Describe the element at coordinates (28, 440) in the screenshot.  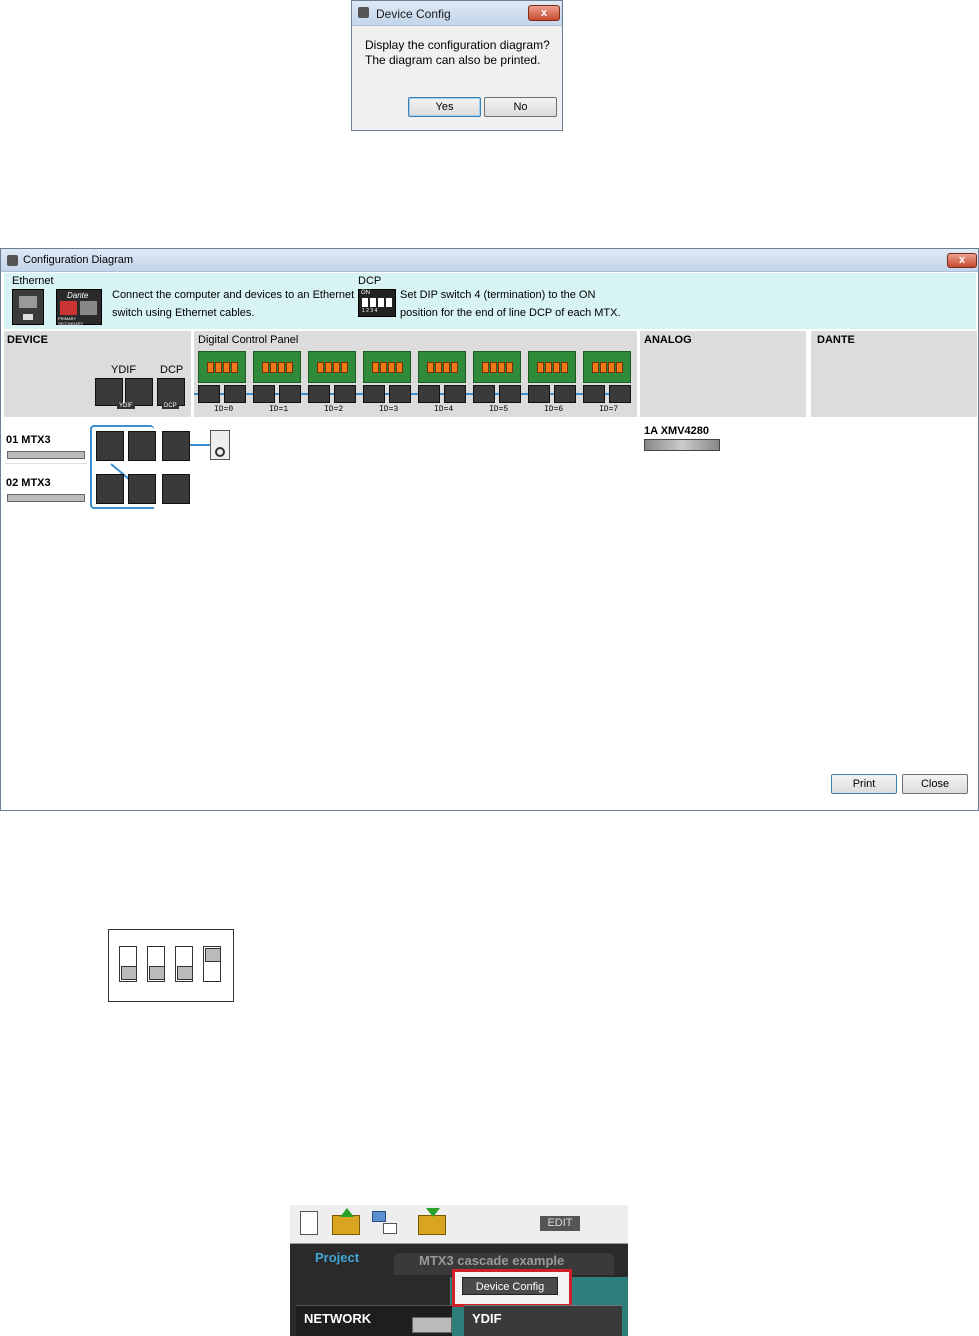
I see `device-name: 01 MTX3` at that location.